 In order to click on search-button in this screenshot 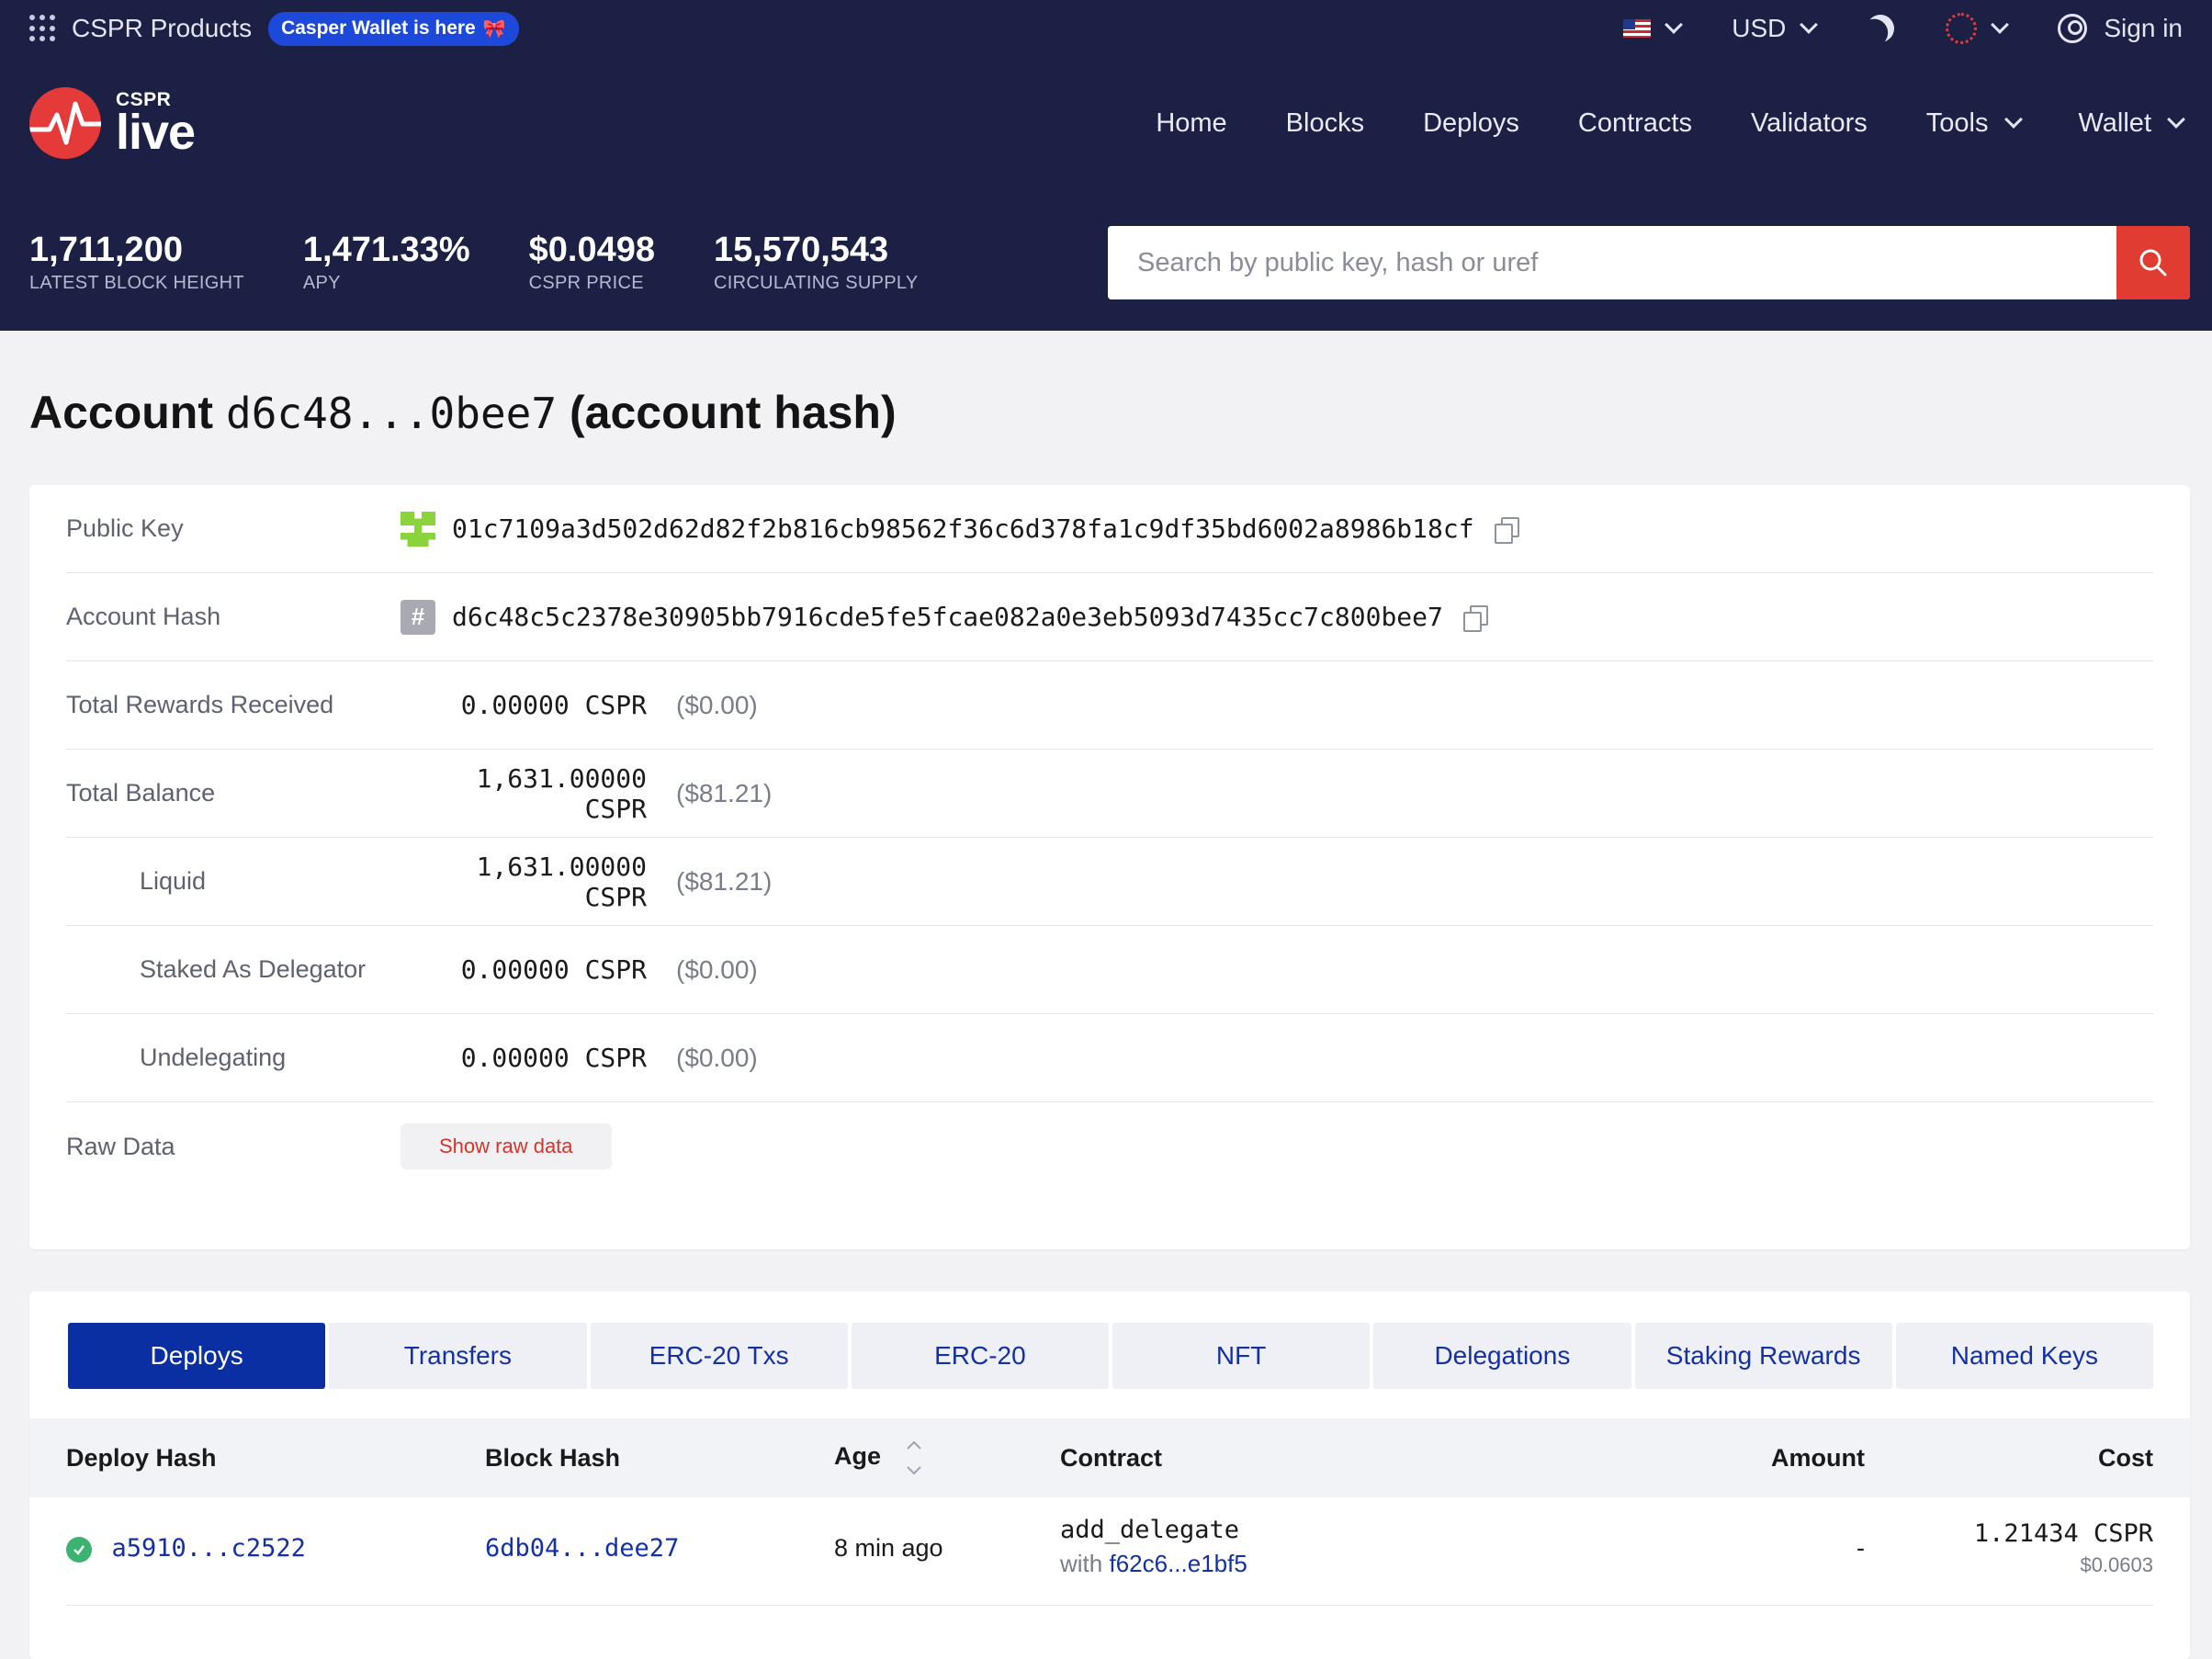, I will do `click(2153, 262)`.